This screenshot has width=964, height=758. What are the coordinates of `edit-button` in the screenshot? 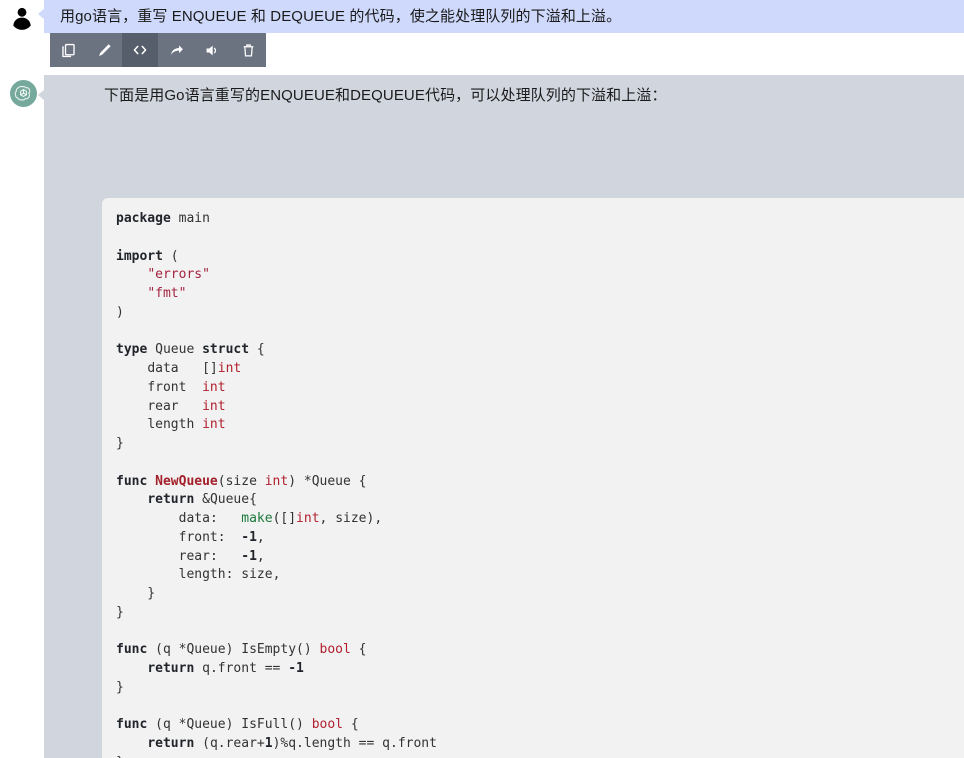 It's located at (104, 50).